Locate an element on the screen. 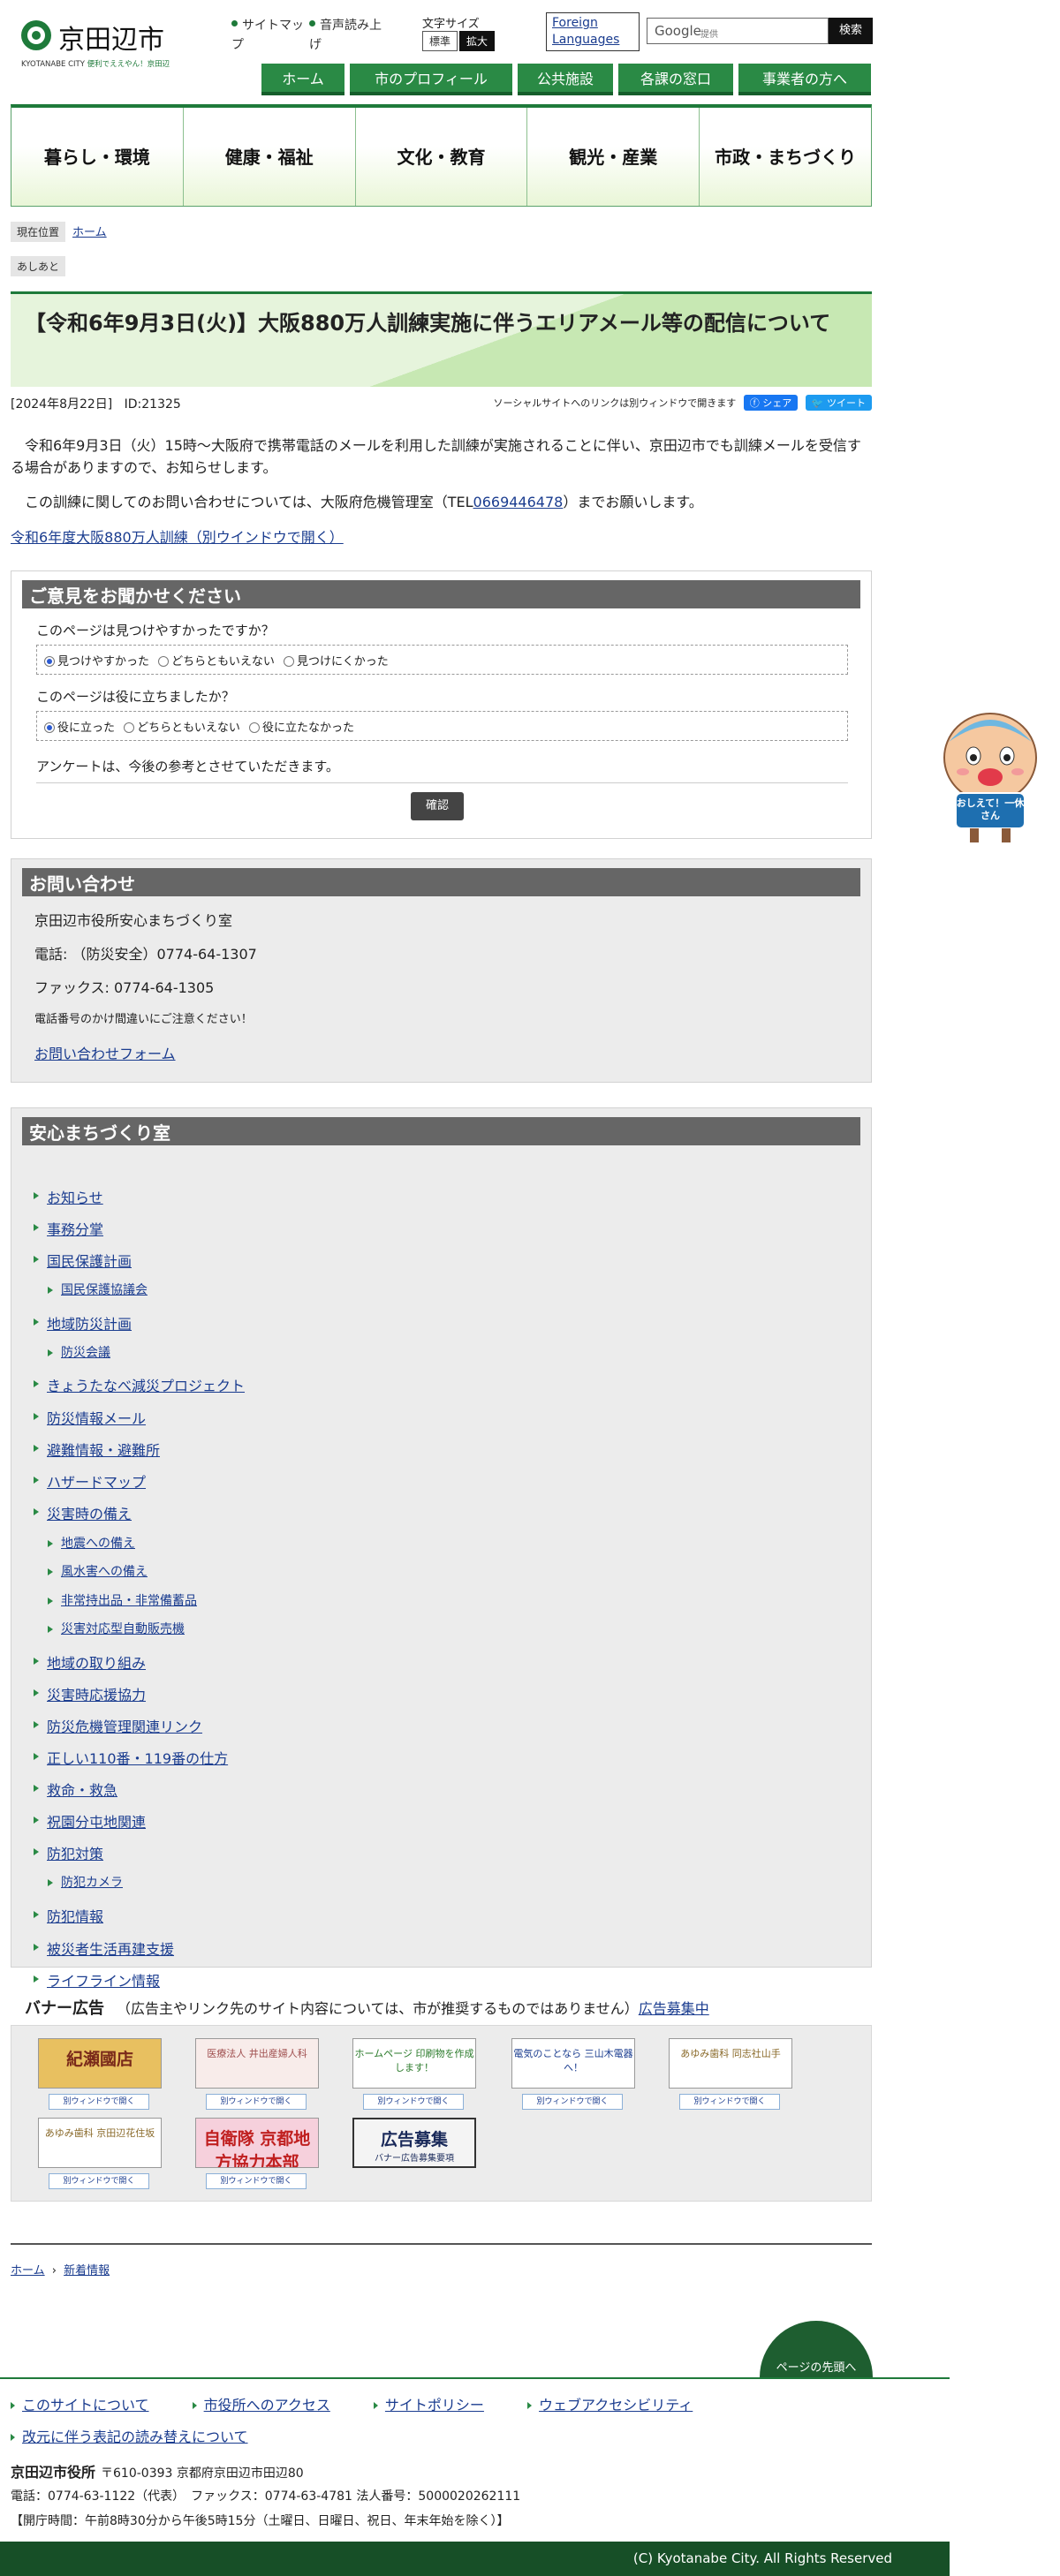 The image size is (1060, 2576). voice-link: 音声読み上げ is located at coordinates (349, 35).